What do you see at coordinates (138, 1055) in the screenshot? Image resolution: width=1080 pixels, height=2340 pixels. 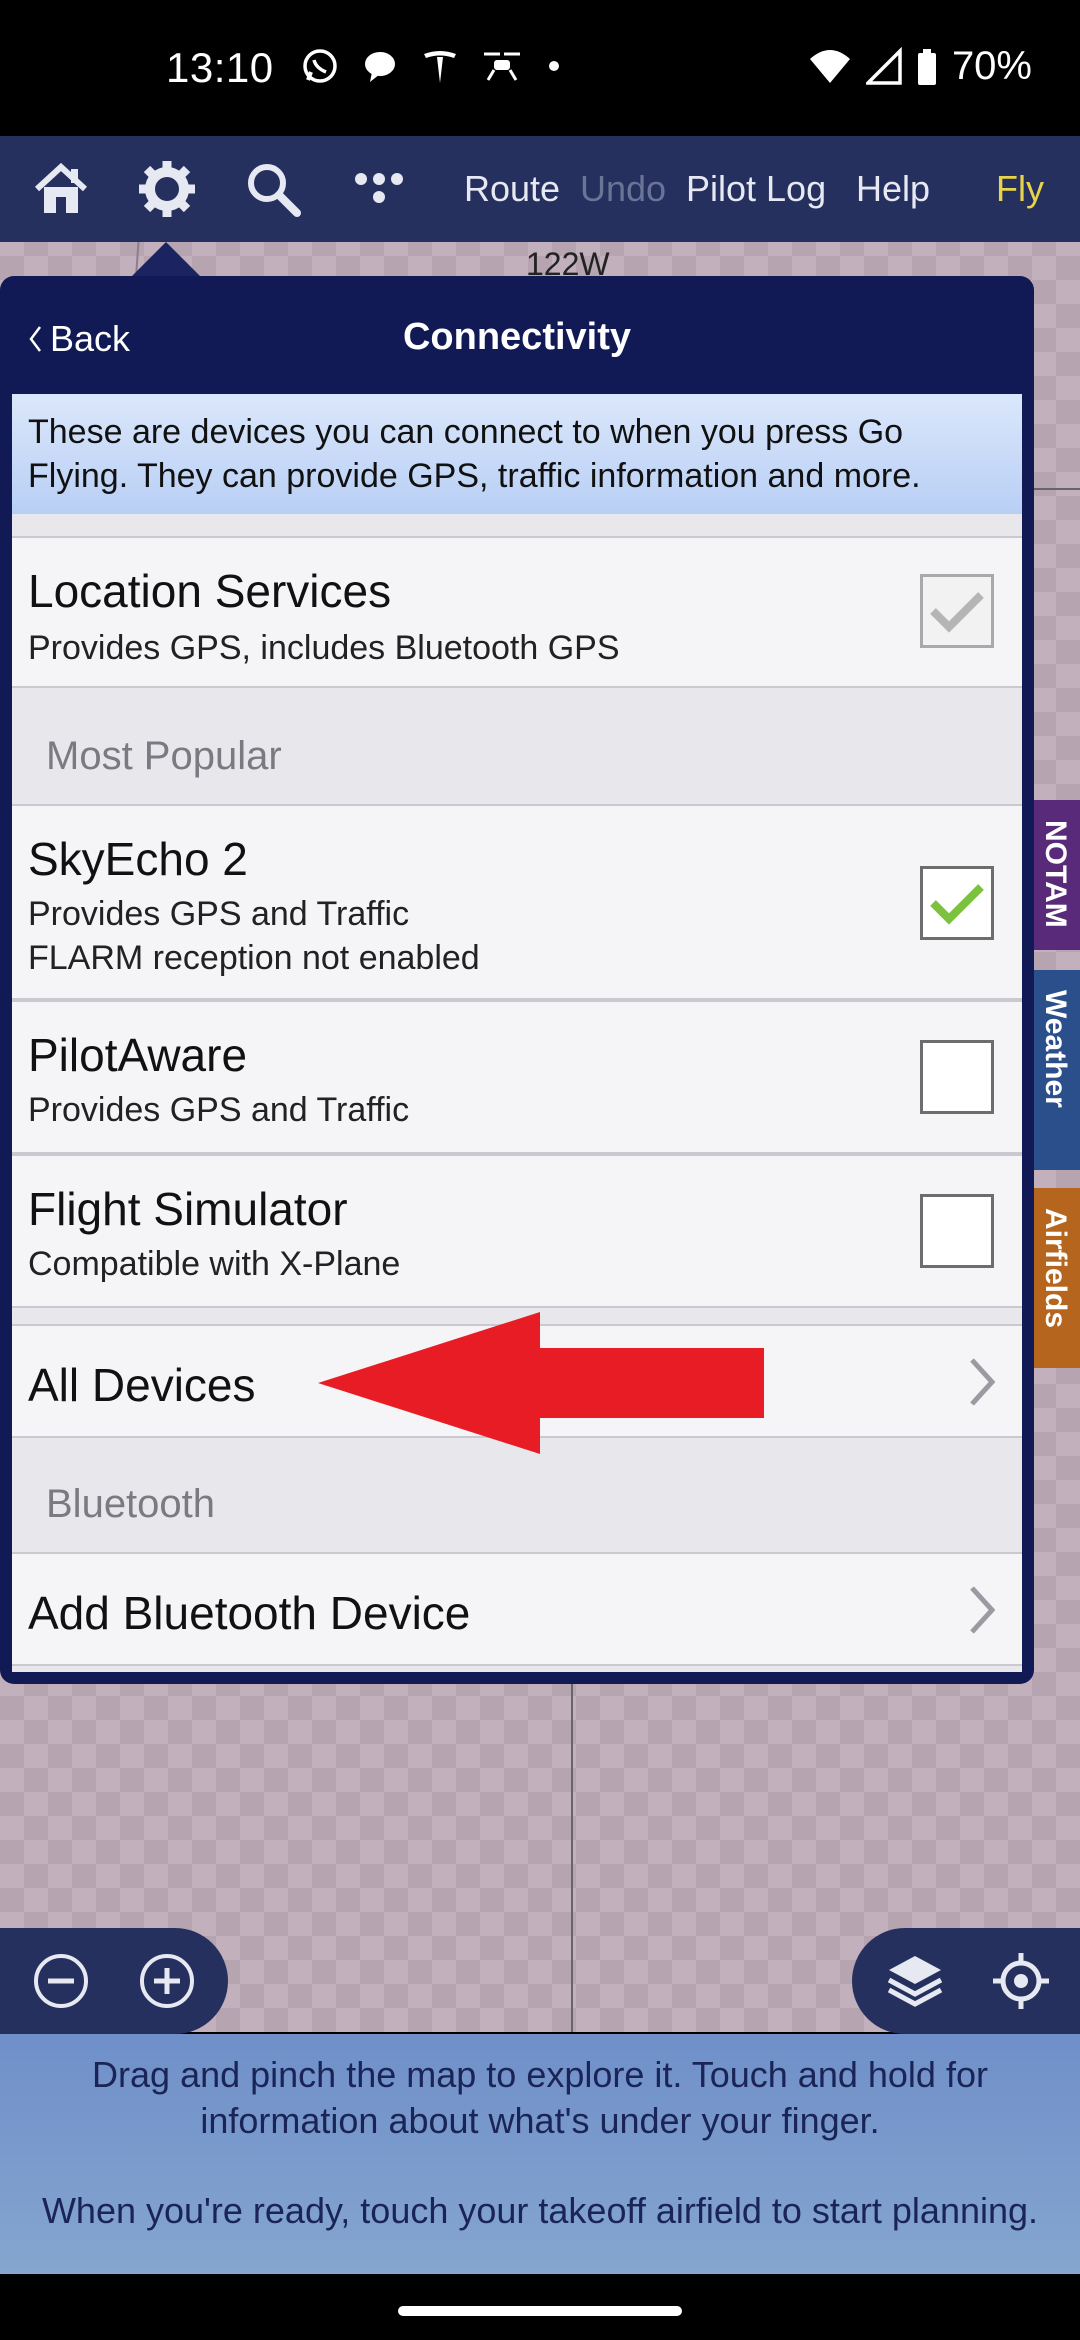 I see `row-title: PilotAware` at bounding box center [138, 1055].